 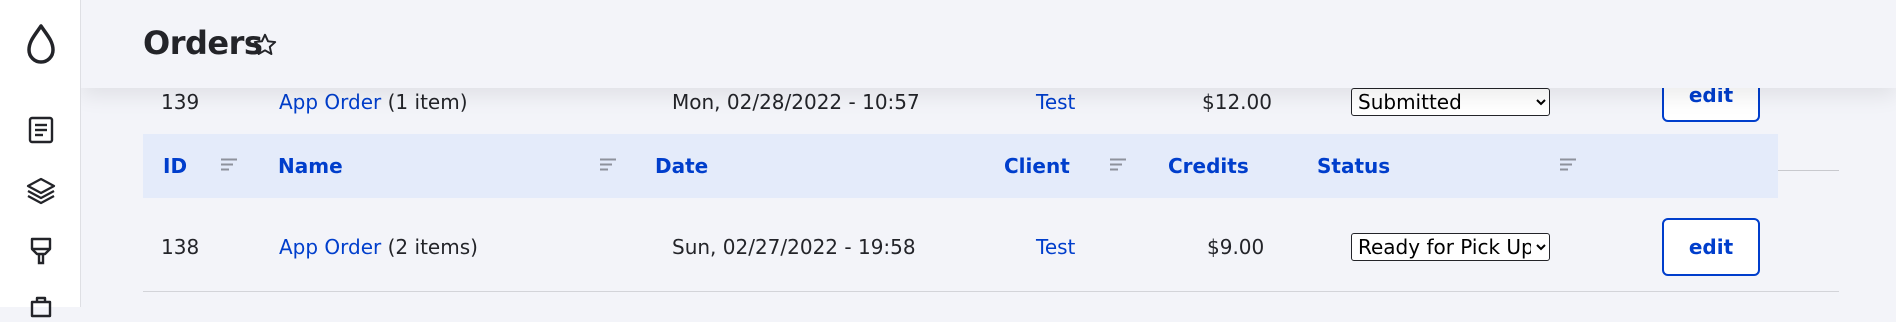 I want to click on order-name: App Order (2 items), so click(x=378, y=247).